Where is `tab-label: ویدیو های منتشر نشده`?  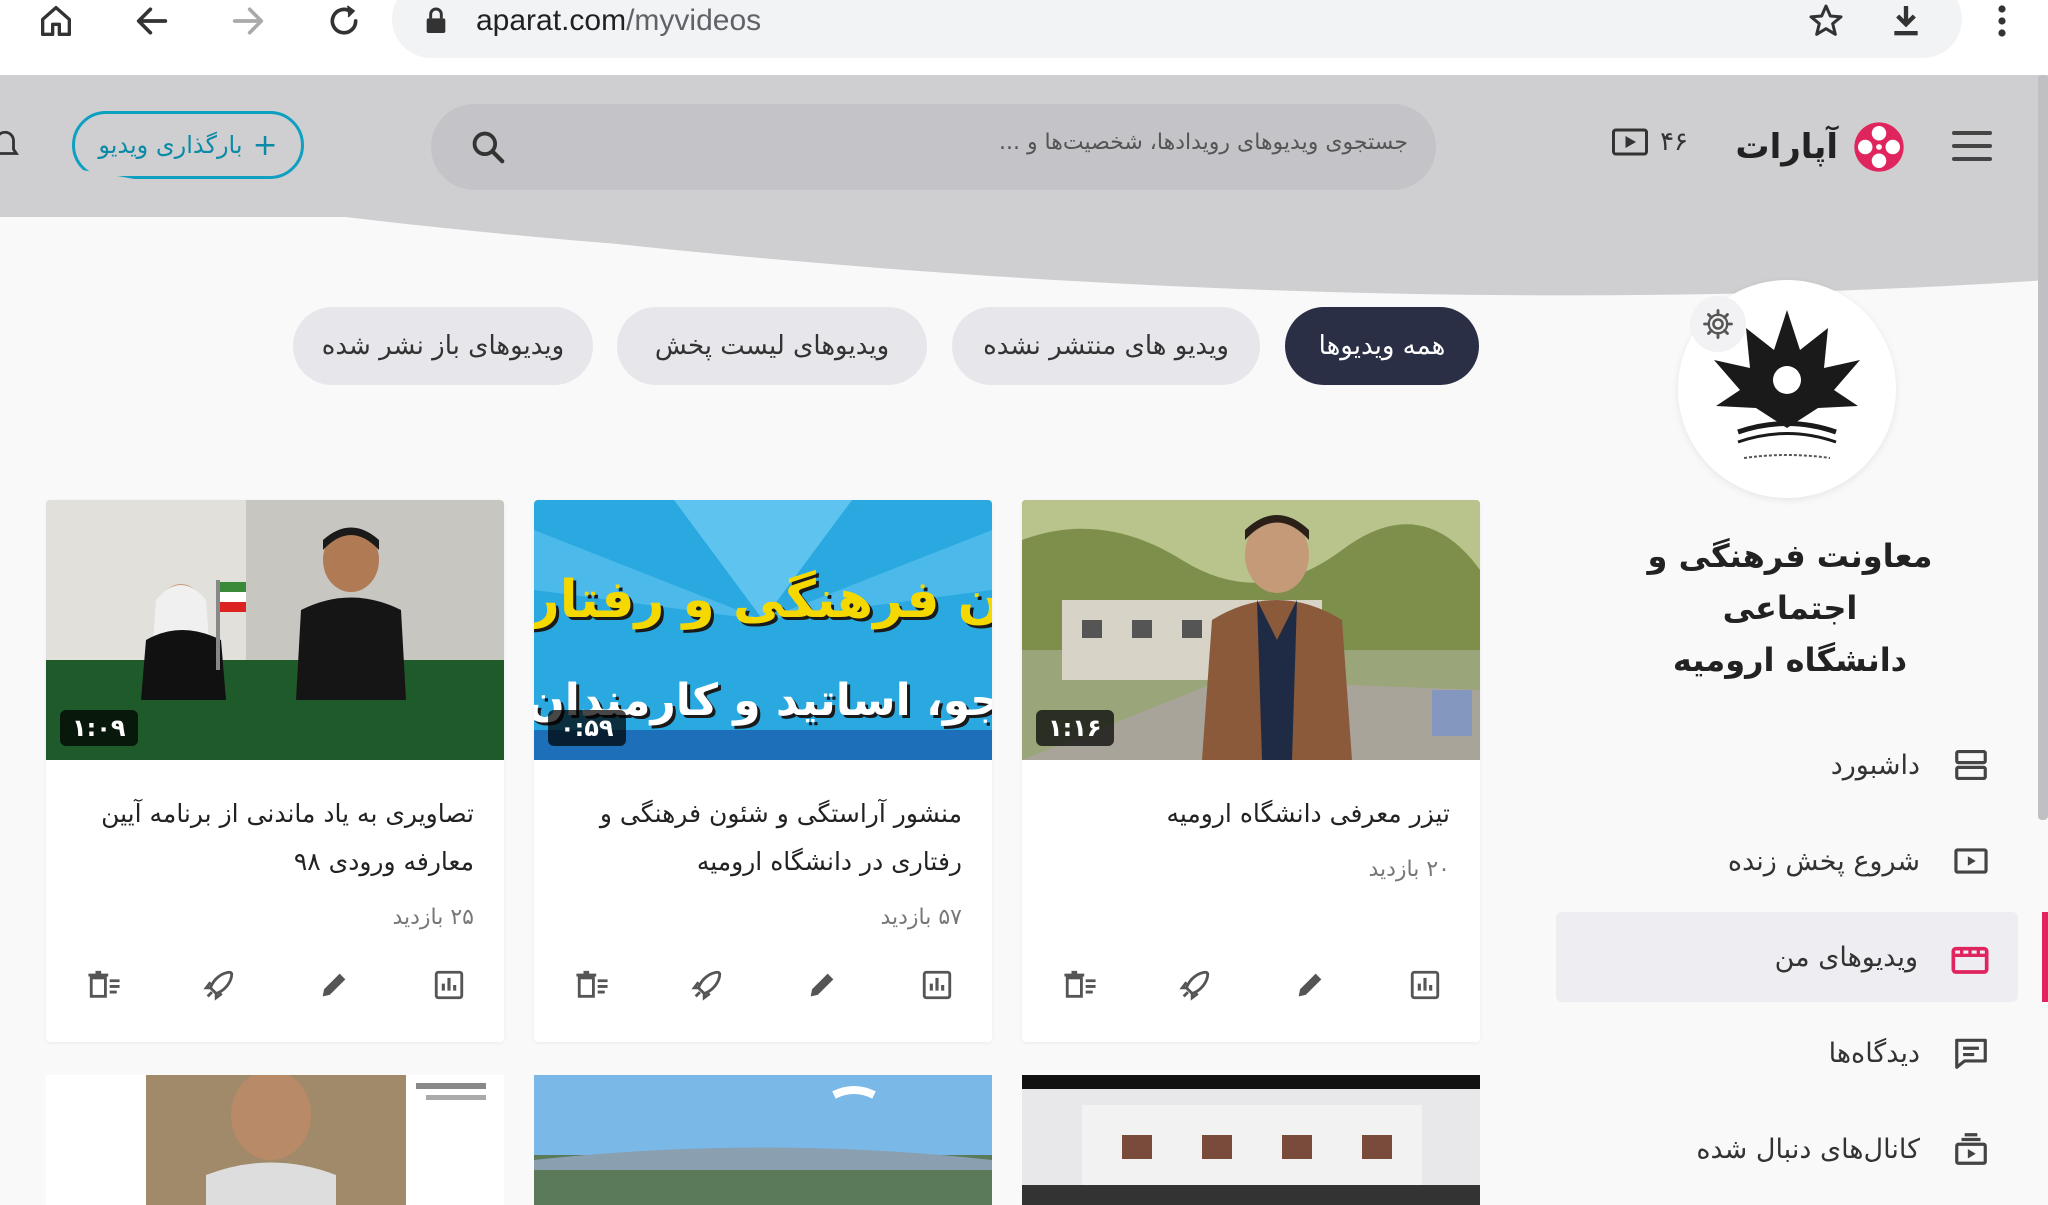 tab-label: ویدیو های منتشر نشده is located at coordinates (1106, 346).